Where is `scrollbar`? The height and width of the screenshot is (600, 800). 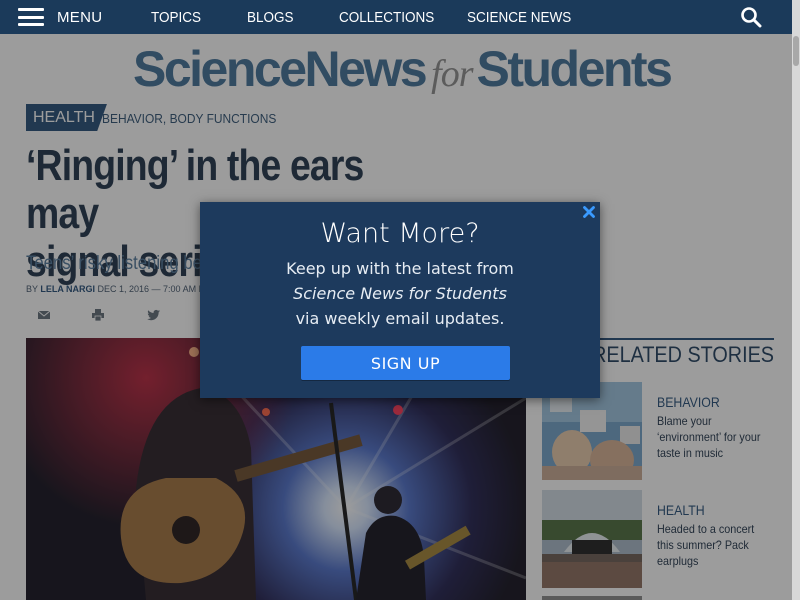 scrollbar is located at coordinates (796, 300).